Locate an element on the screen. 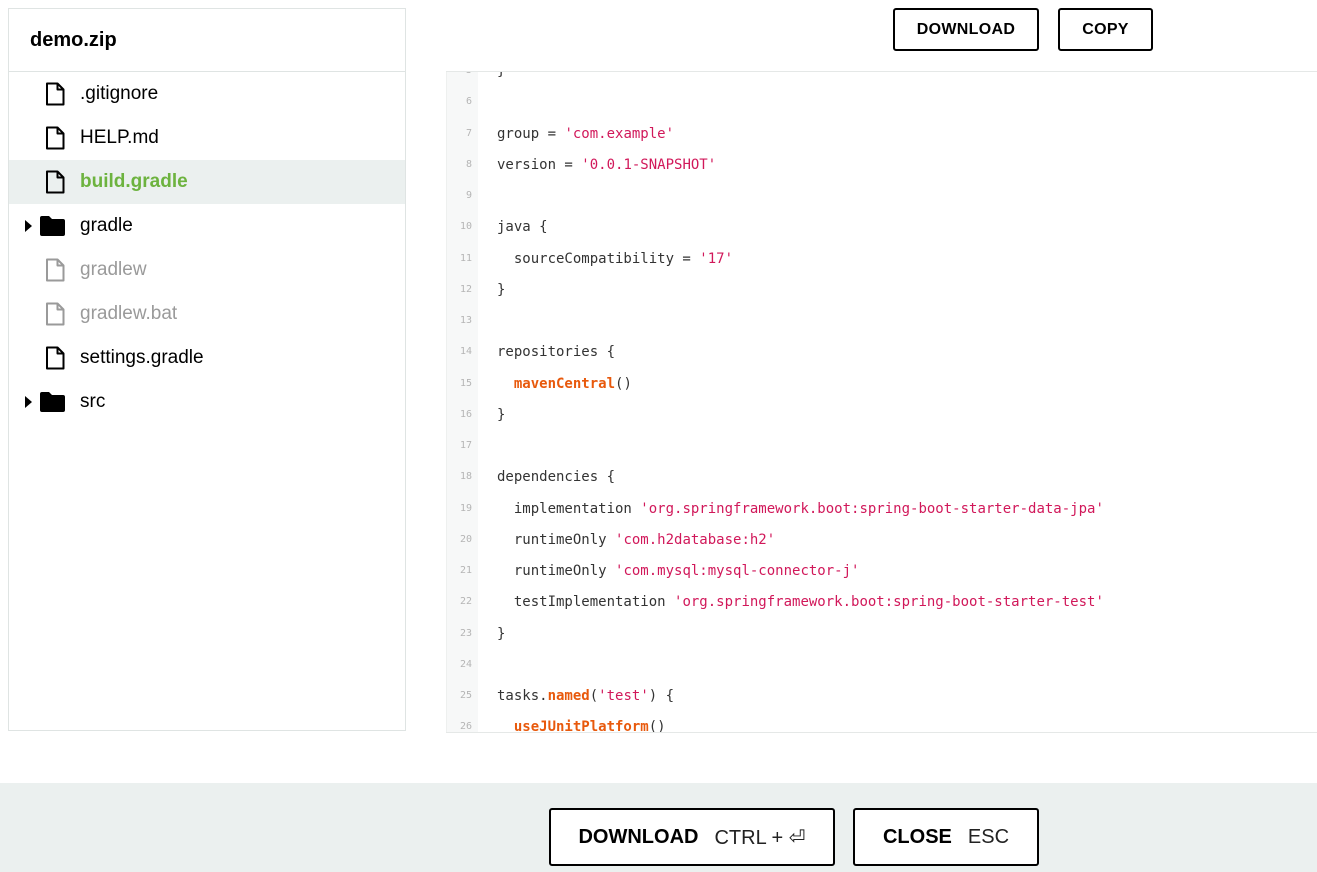 Image resolution: width=1317 pixels, height=872 pixels. string-token: 'com.mysql:mysql-connector-j' is located at coordinates (737, 571).